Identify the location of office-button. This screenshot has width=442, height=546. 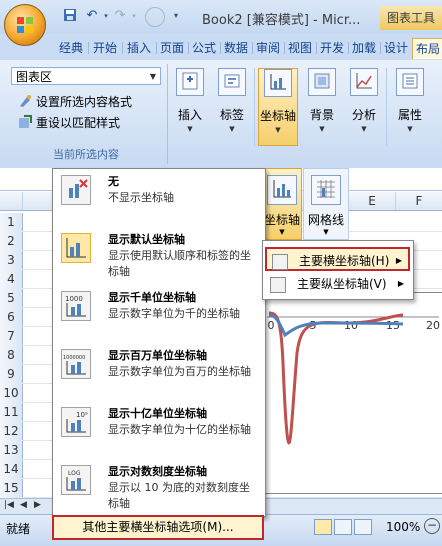
(25, 25).